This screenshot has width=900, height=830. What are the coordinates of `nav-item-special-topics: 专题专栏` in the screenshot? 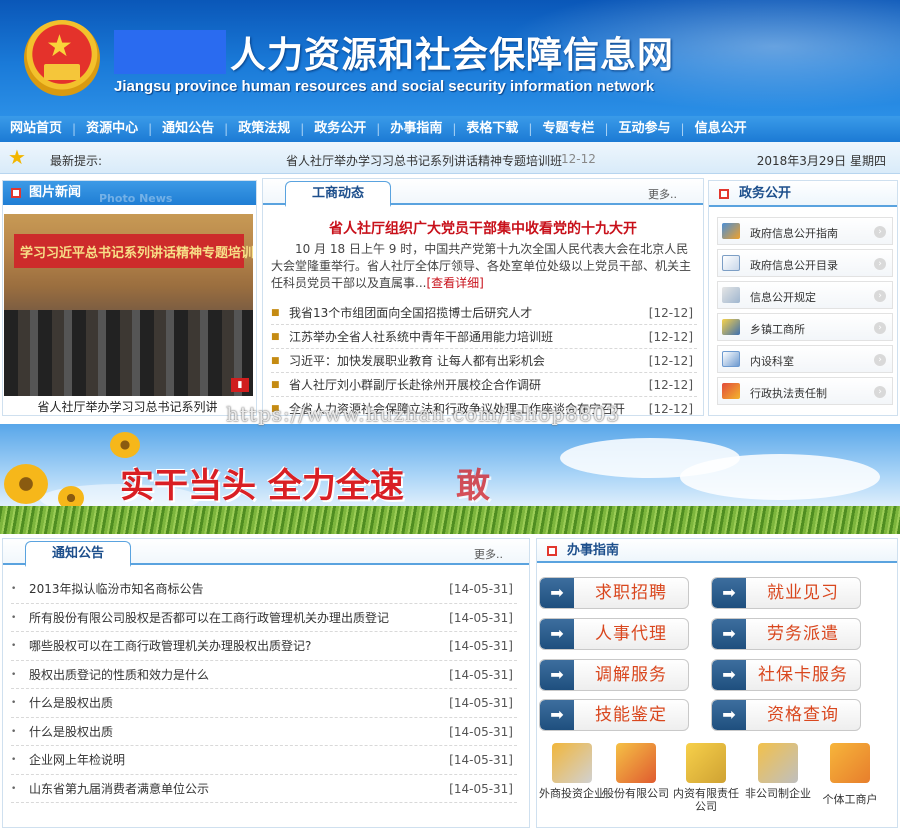 It's located at (568, 129).